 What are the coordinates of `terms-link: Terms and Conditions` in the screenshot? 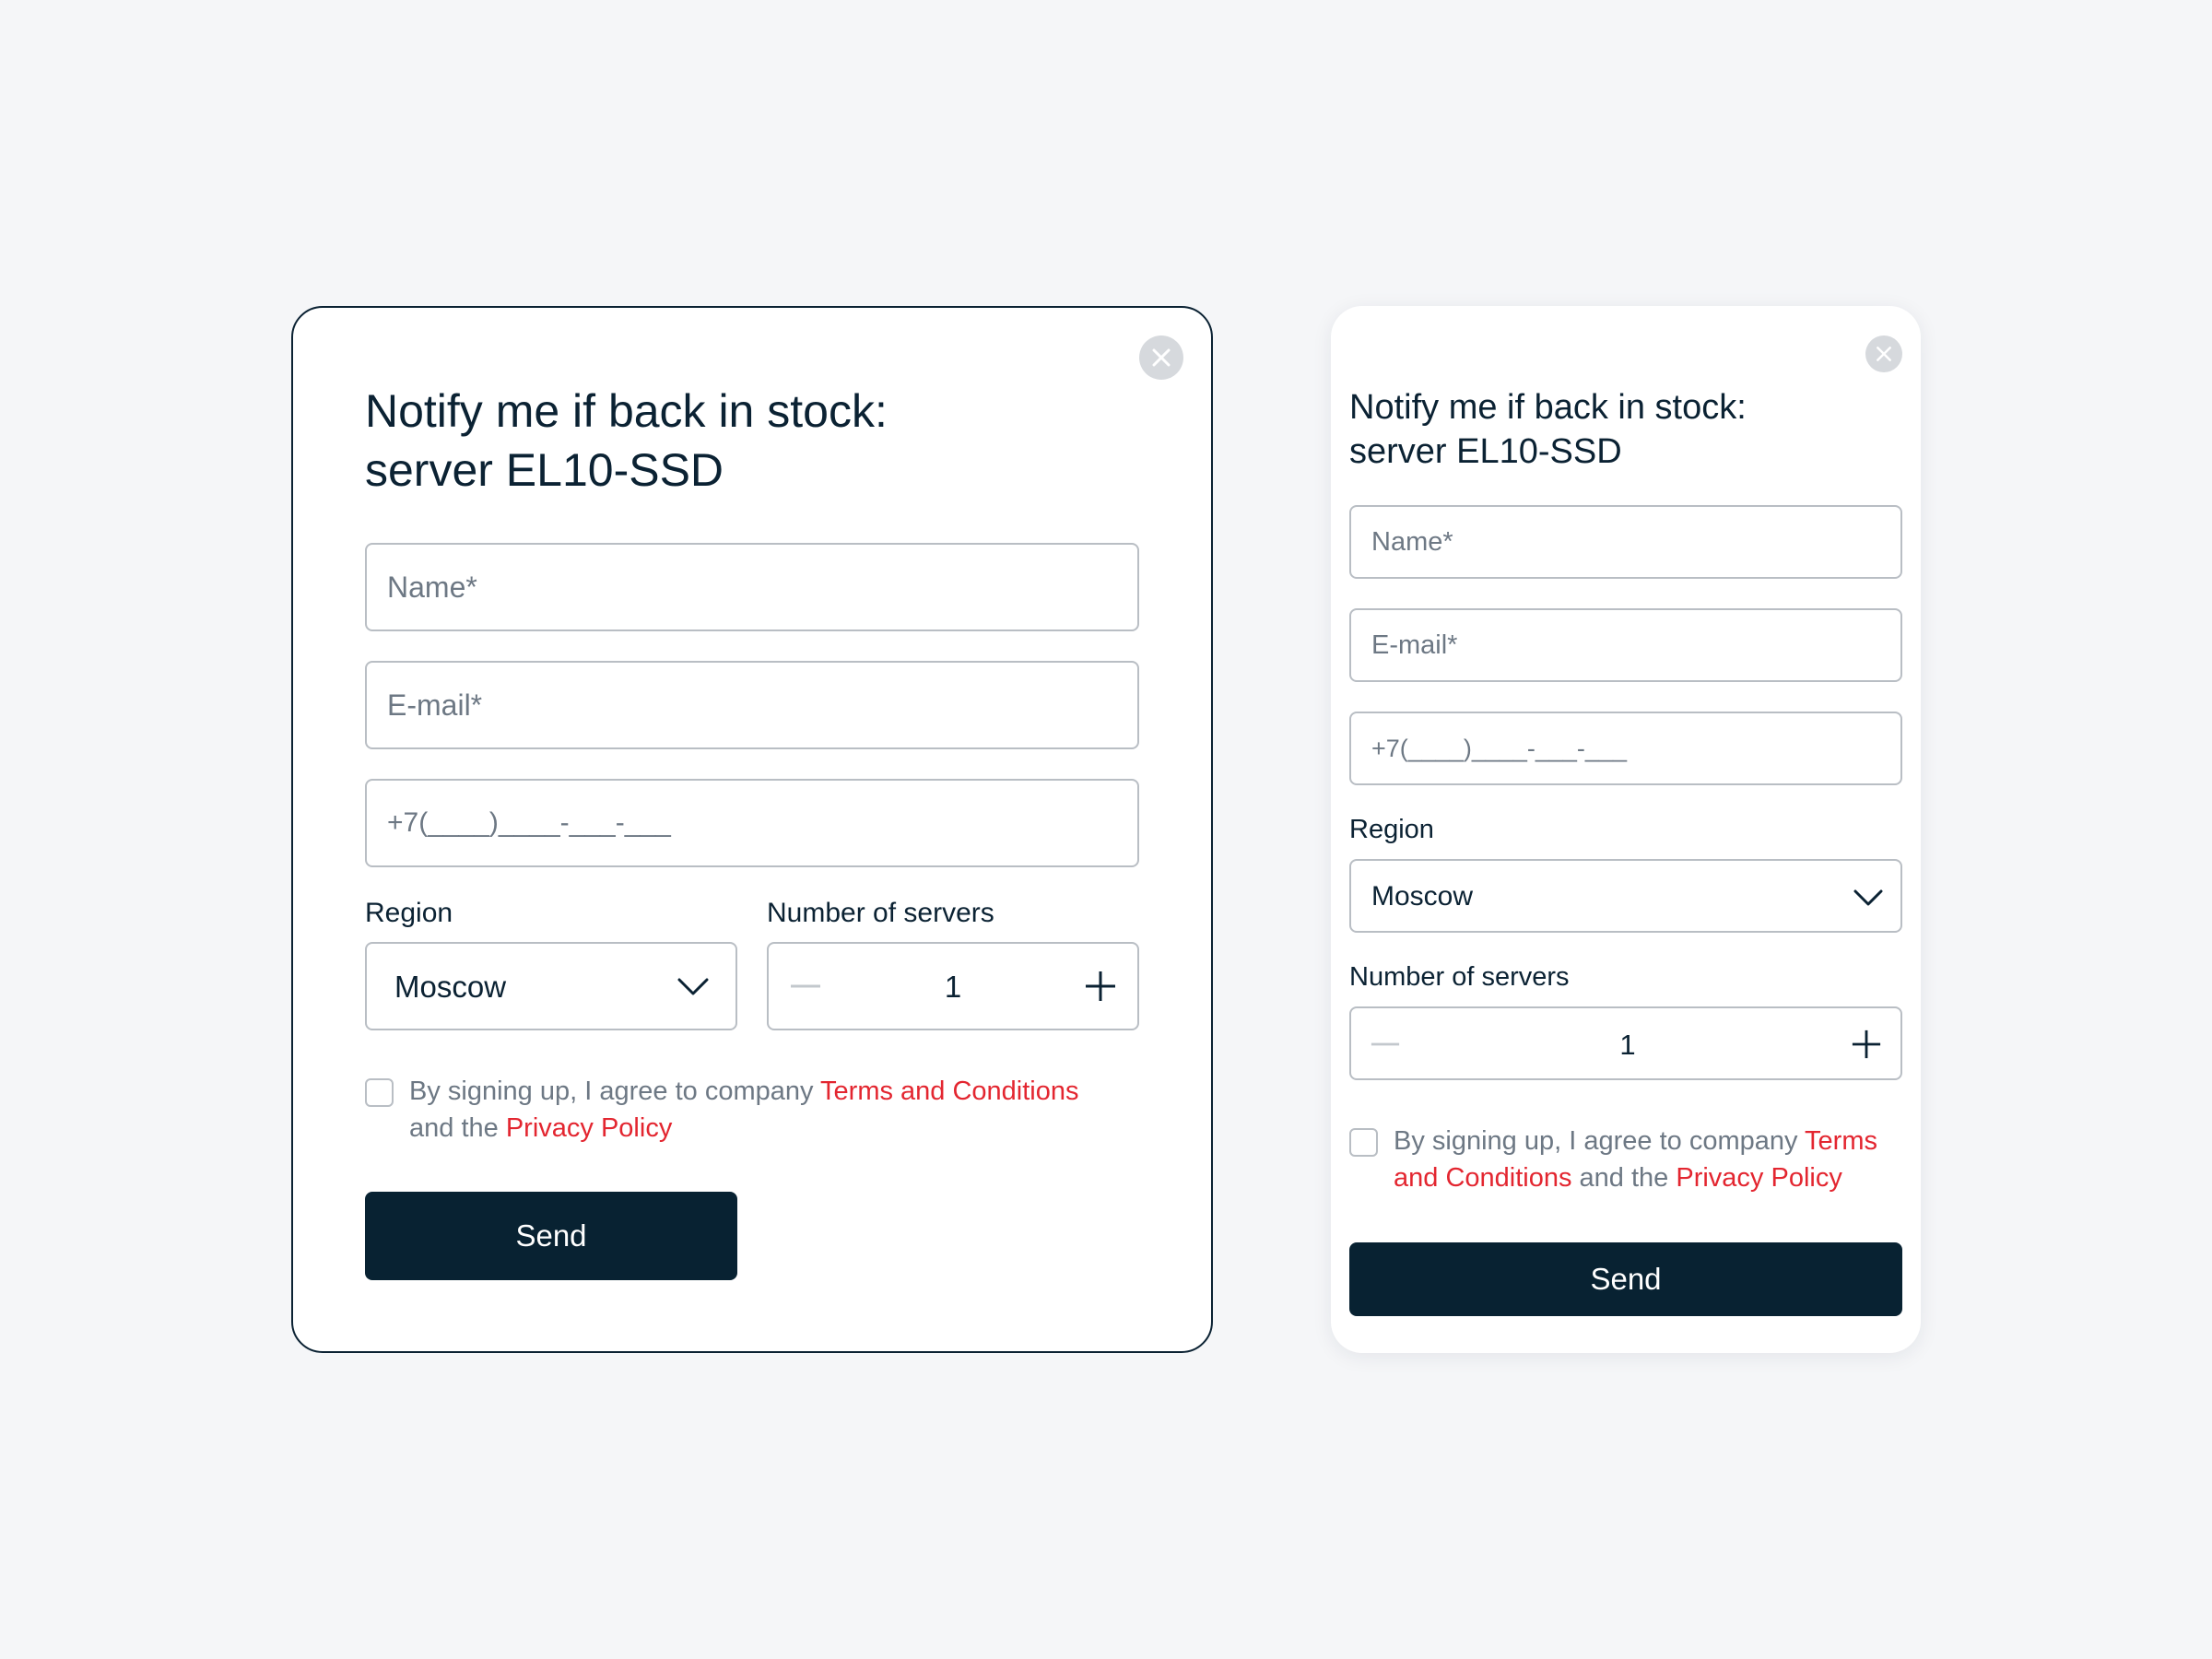 It's located at (949, 1091).